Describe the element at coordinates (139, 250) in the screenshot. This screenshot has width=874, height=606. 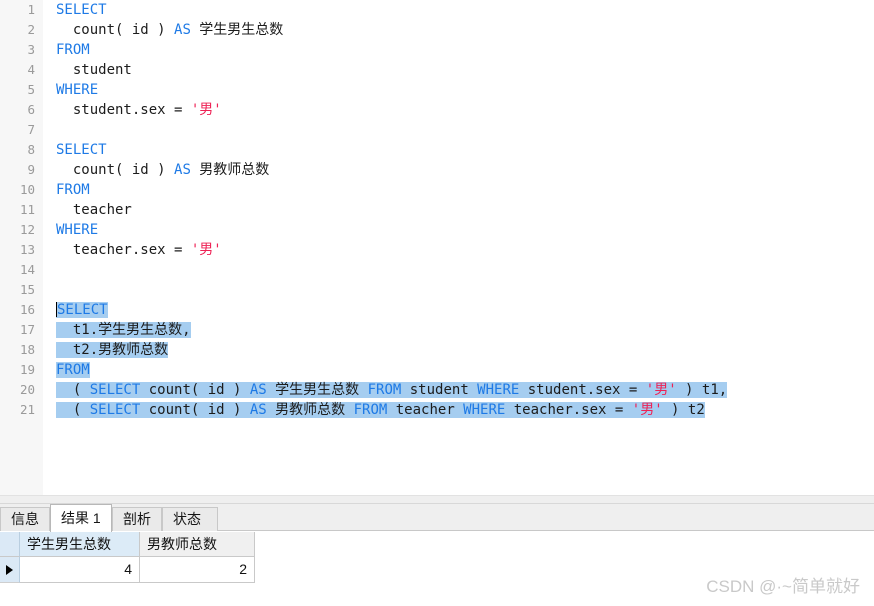
I see `code-text: teacher.sex = '男'` at that location.